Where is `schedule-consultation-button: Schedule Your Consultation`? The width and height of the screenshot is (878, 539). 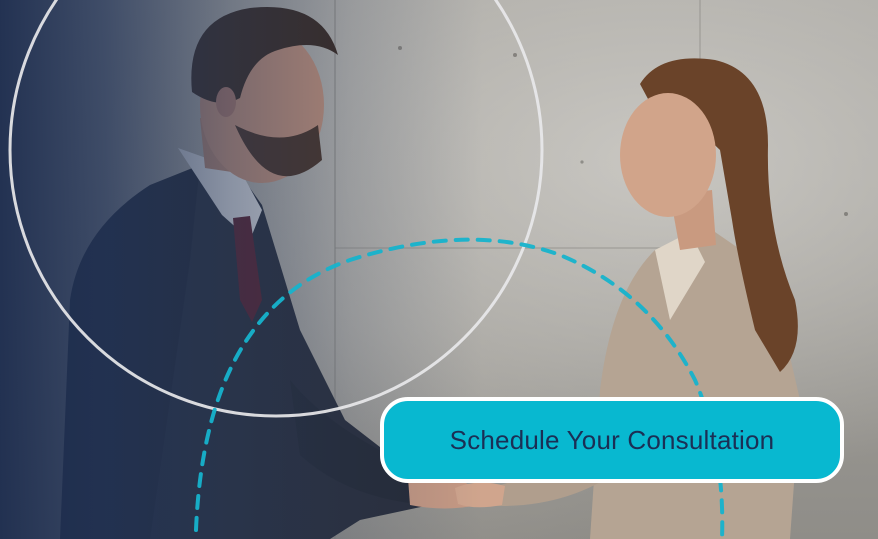
schedule-consultation-button: Schedule Your Consultation is located at coordinates (612, 440).